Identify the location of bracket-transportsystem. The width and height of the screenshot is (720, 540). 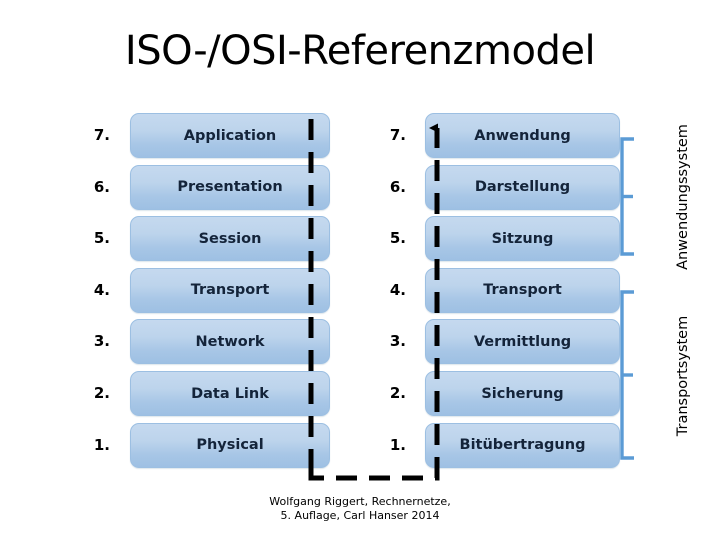
(627, 375).